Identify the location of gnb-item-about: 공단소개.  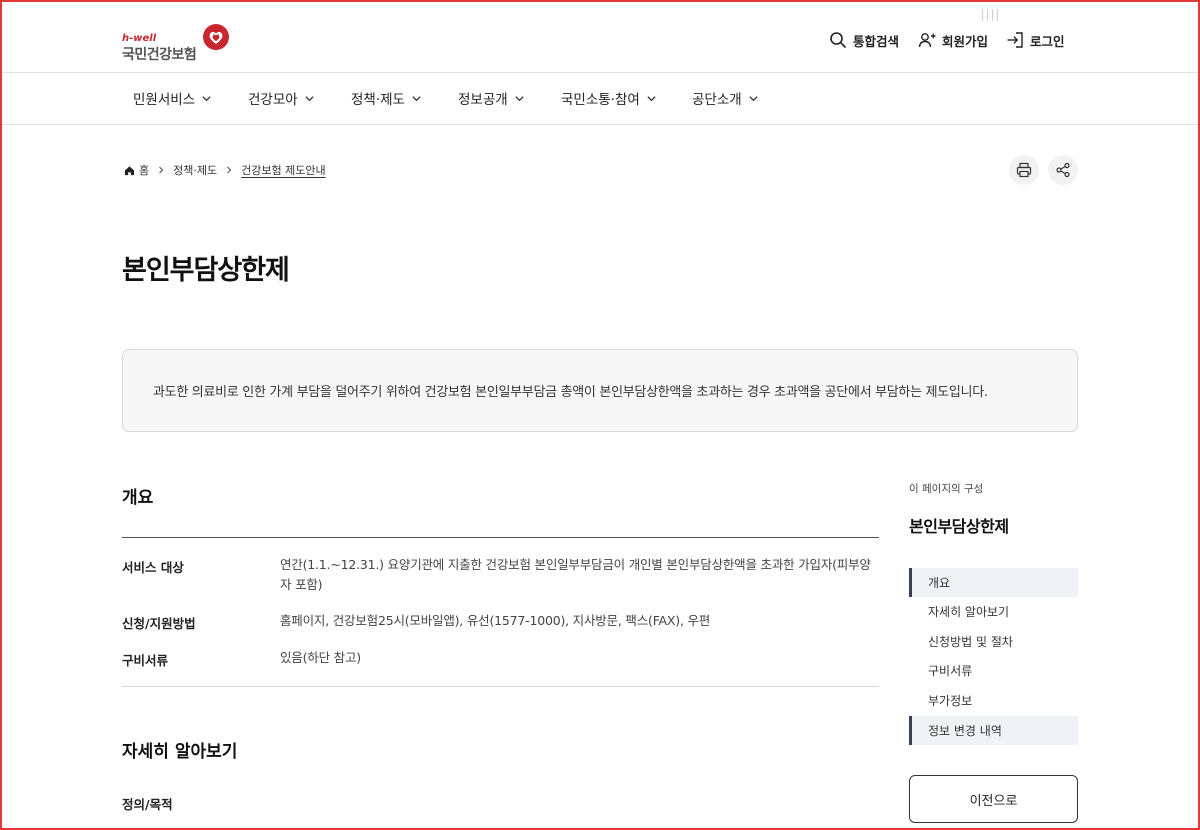
(725, 98).